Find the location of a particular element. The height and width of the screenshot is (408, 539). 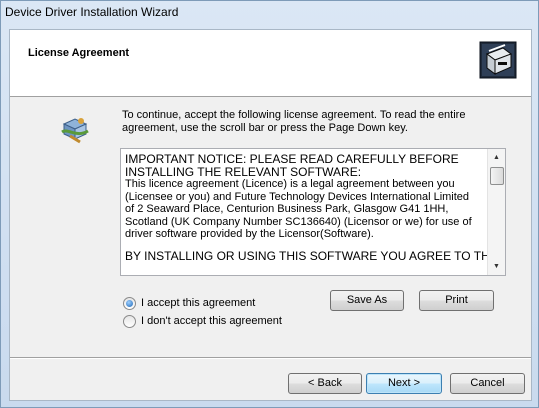

decline-option: I don't accept this agreement is located at coordinates (202, 321).